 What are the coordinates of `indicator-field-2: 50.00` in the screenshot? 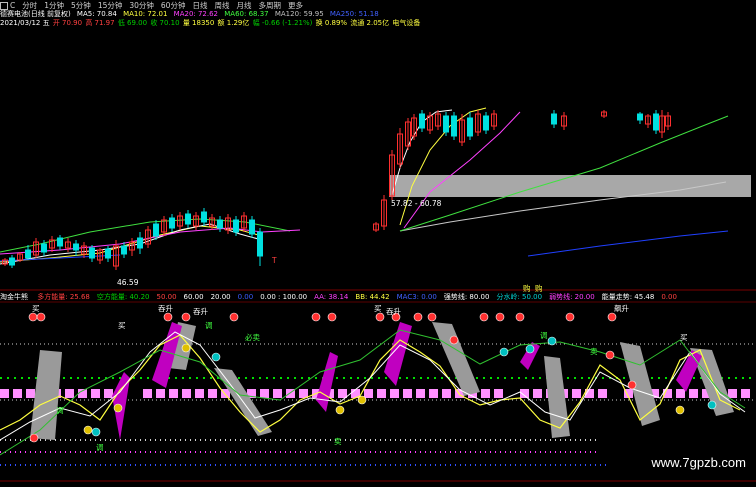 It's located at (166, 297).